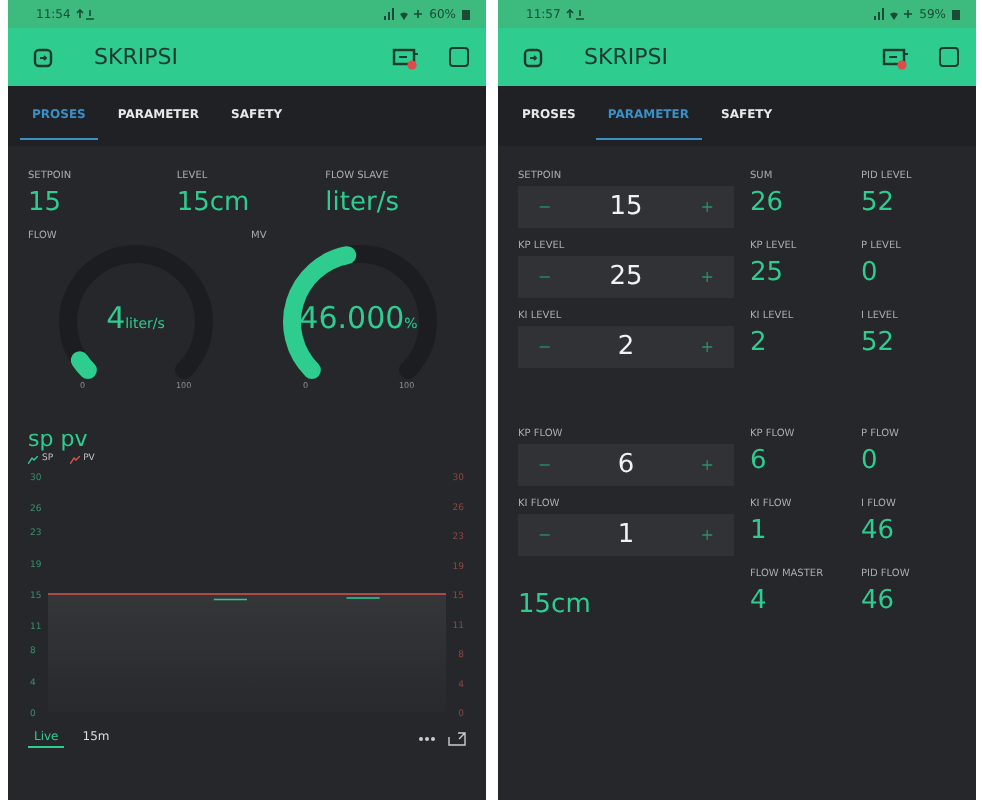 The height and width of the screenshot is (806, 982). Describe the element at coordinates (759, 343) in the screenshot. I see `value-display: 2` at that location.